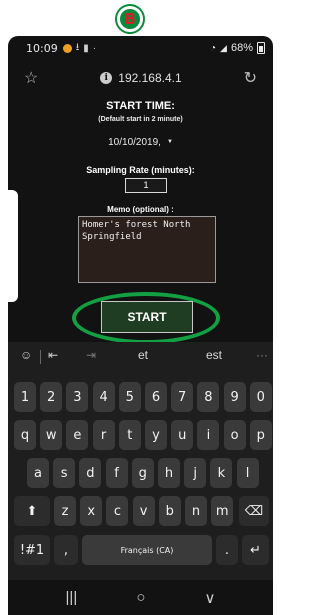  Describe the element at coordinates (32, 511) in the screenshot. I see `shift-key: ⬆` at that location.